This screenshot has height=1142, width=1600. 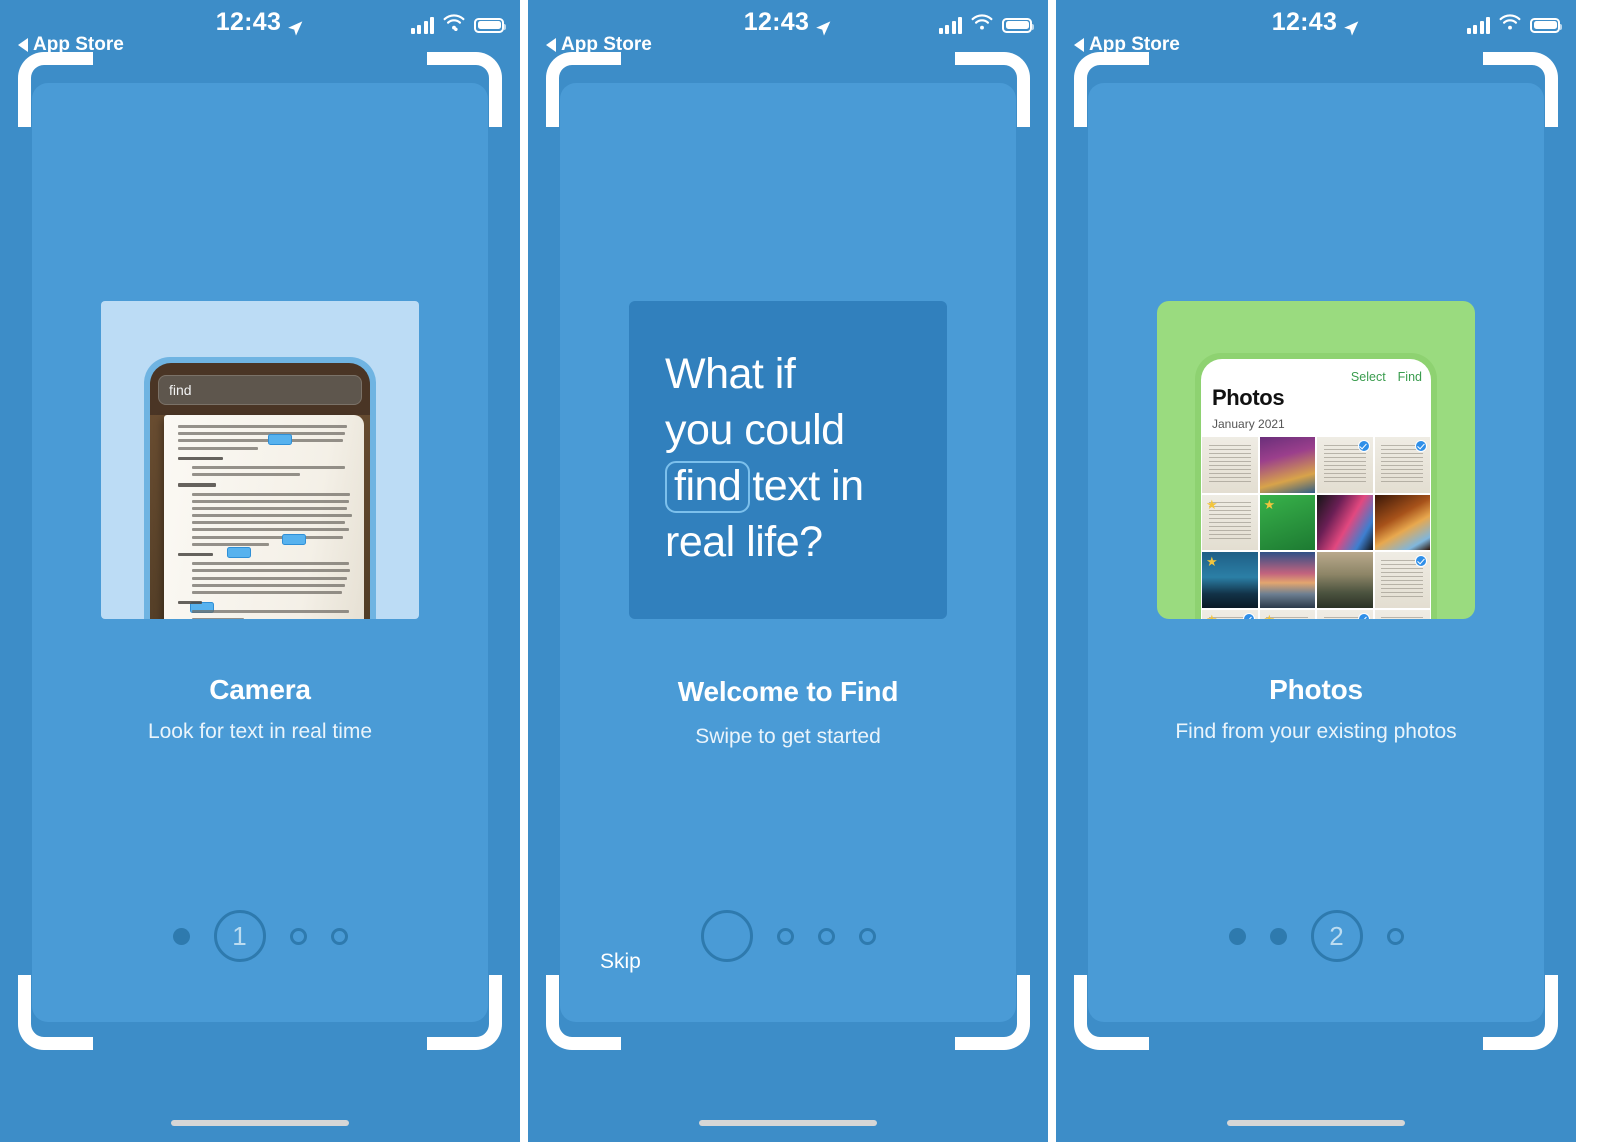 I want to click on caption-title: Camera, so click(x=260, y=689).